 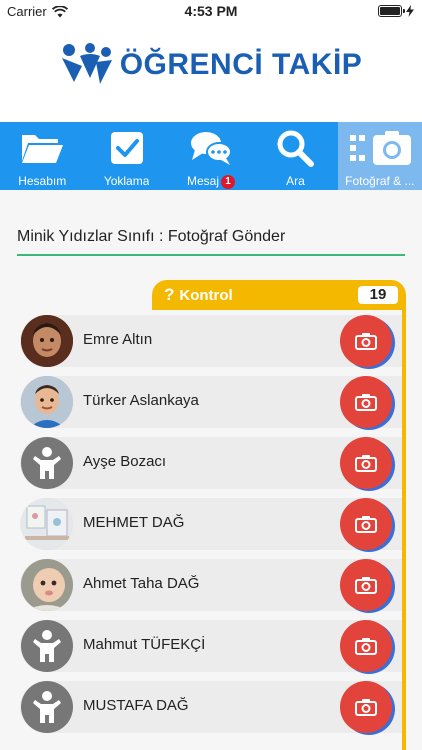 I want to click on app-logo: ÖĞRENCİ TAKİP, so click(x=211, y=65).